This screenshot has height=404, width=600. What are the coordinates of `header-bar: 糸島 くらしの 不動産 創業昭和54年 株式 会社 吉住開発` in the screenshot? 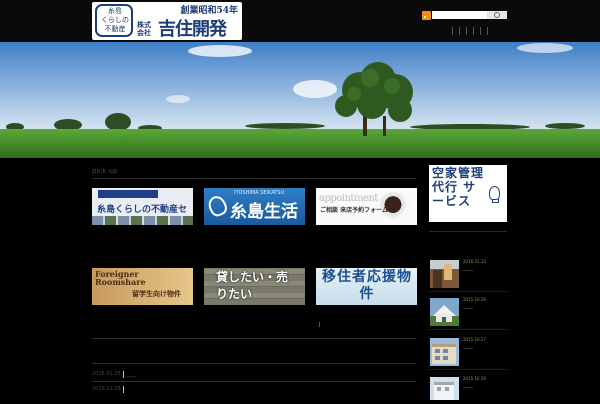 It's located at (300, 21).